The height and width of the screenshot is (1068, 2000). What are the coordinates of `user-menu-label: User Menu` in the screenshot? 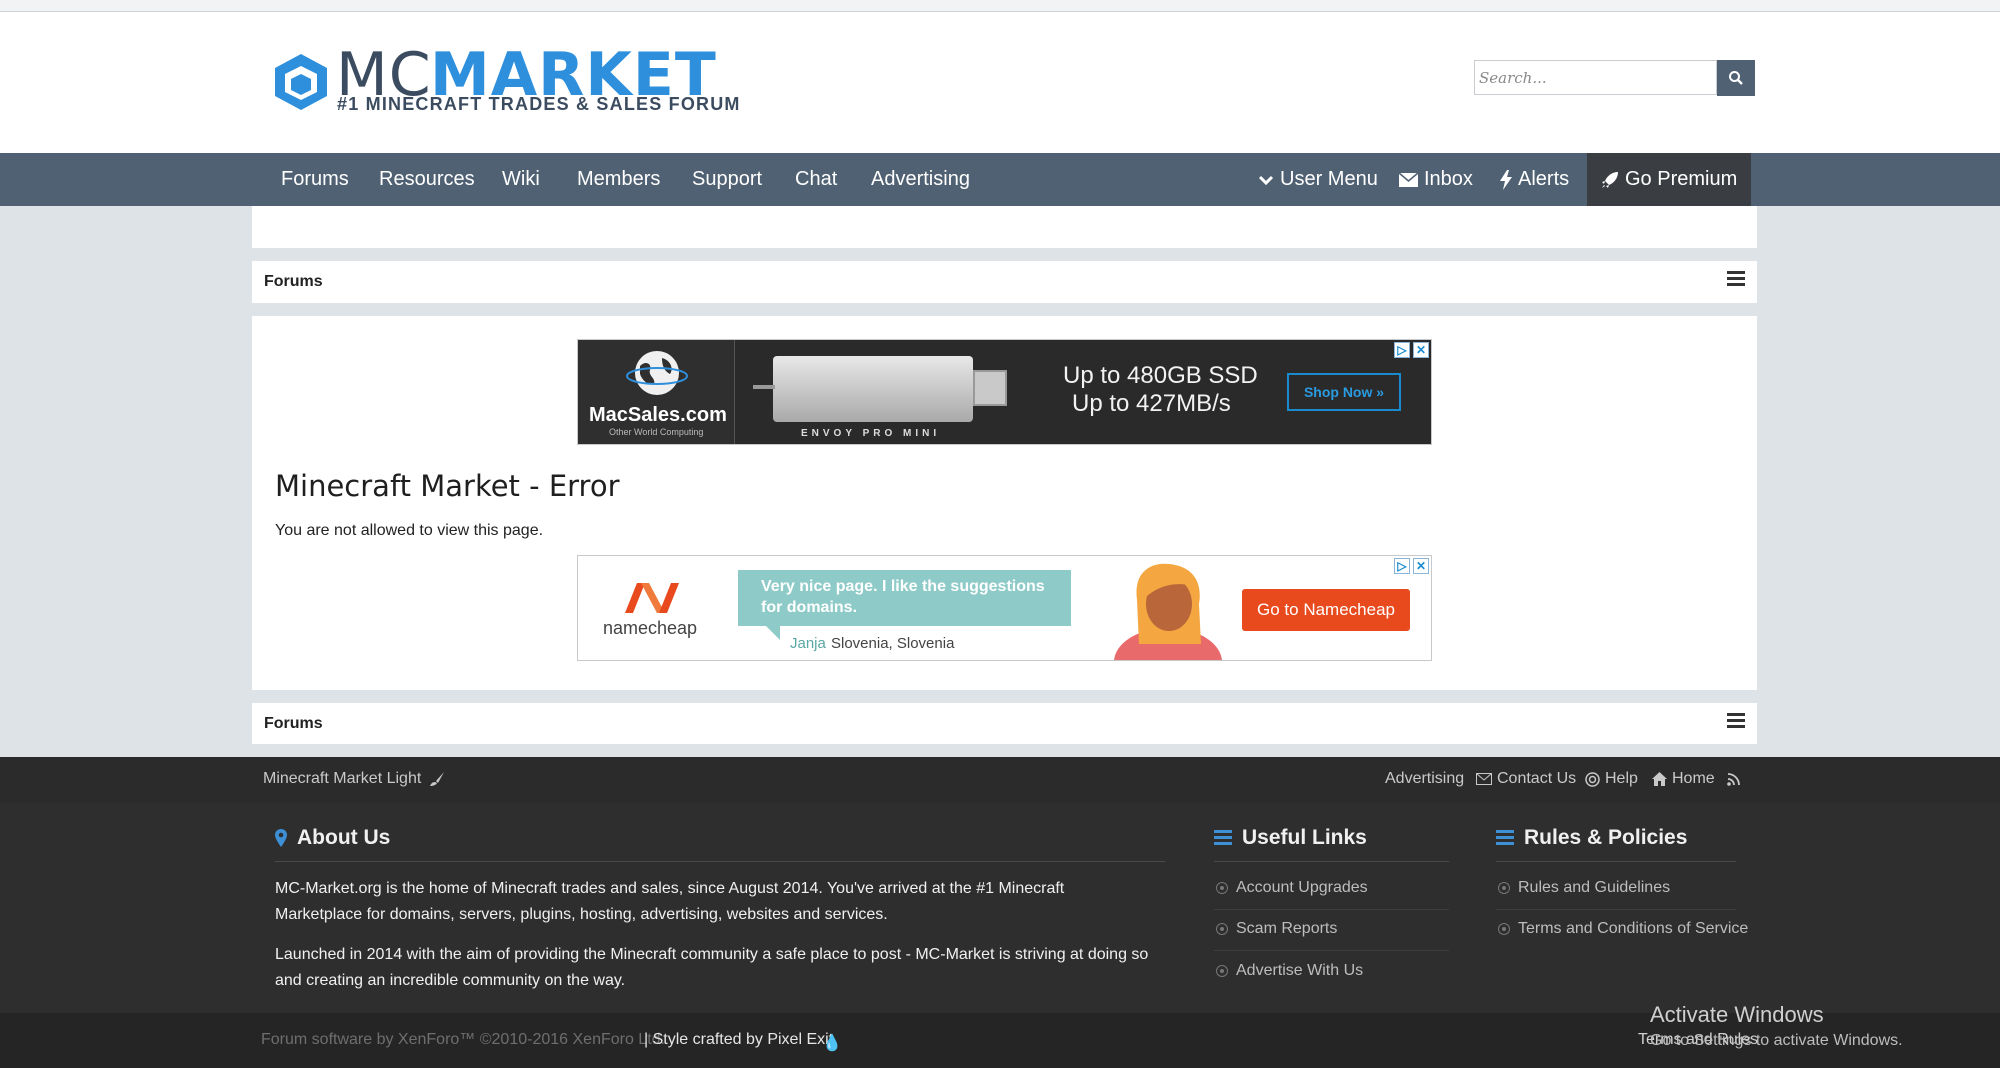 It's located at (1329, 179).